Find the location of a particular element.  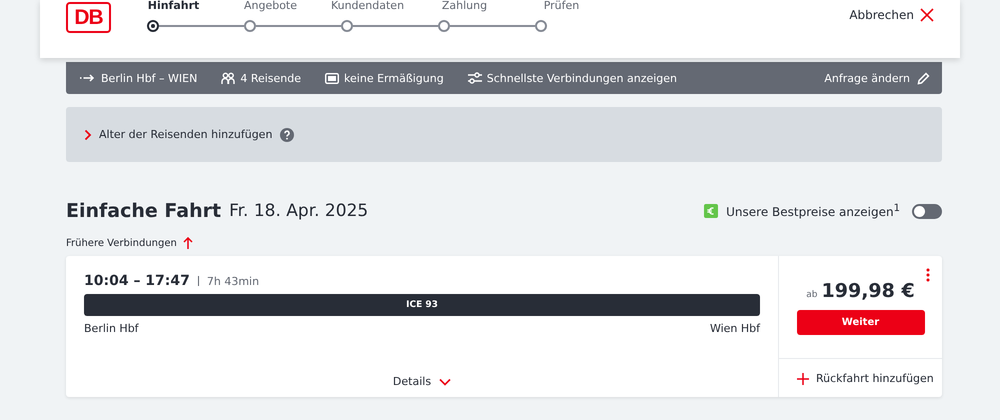

destination-station: Wien Hbf is located at coordinates (735, 328).